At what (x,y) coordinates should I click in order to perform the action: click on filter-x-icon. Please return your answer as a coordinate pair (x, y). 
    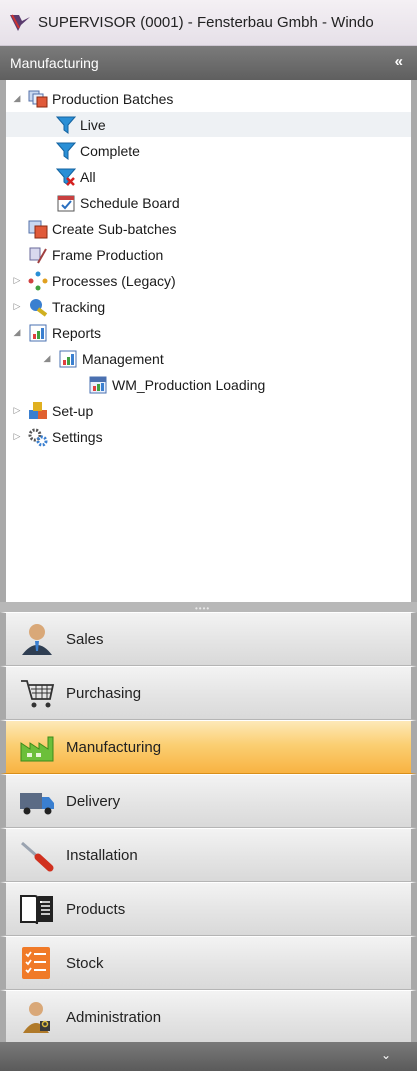
    Looking at the image, I should click on (66, 177).